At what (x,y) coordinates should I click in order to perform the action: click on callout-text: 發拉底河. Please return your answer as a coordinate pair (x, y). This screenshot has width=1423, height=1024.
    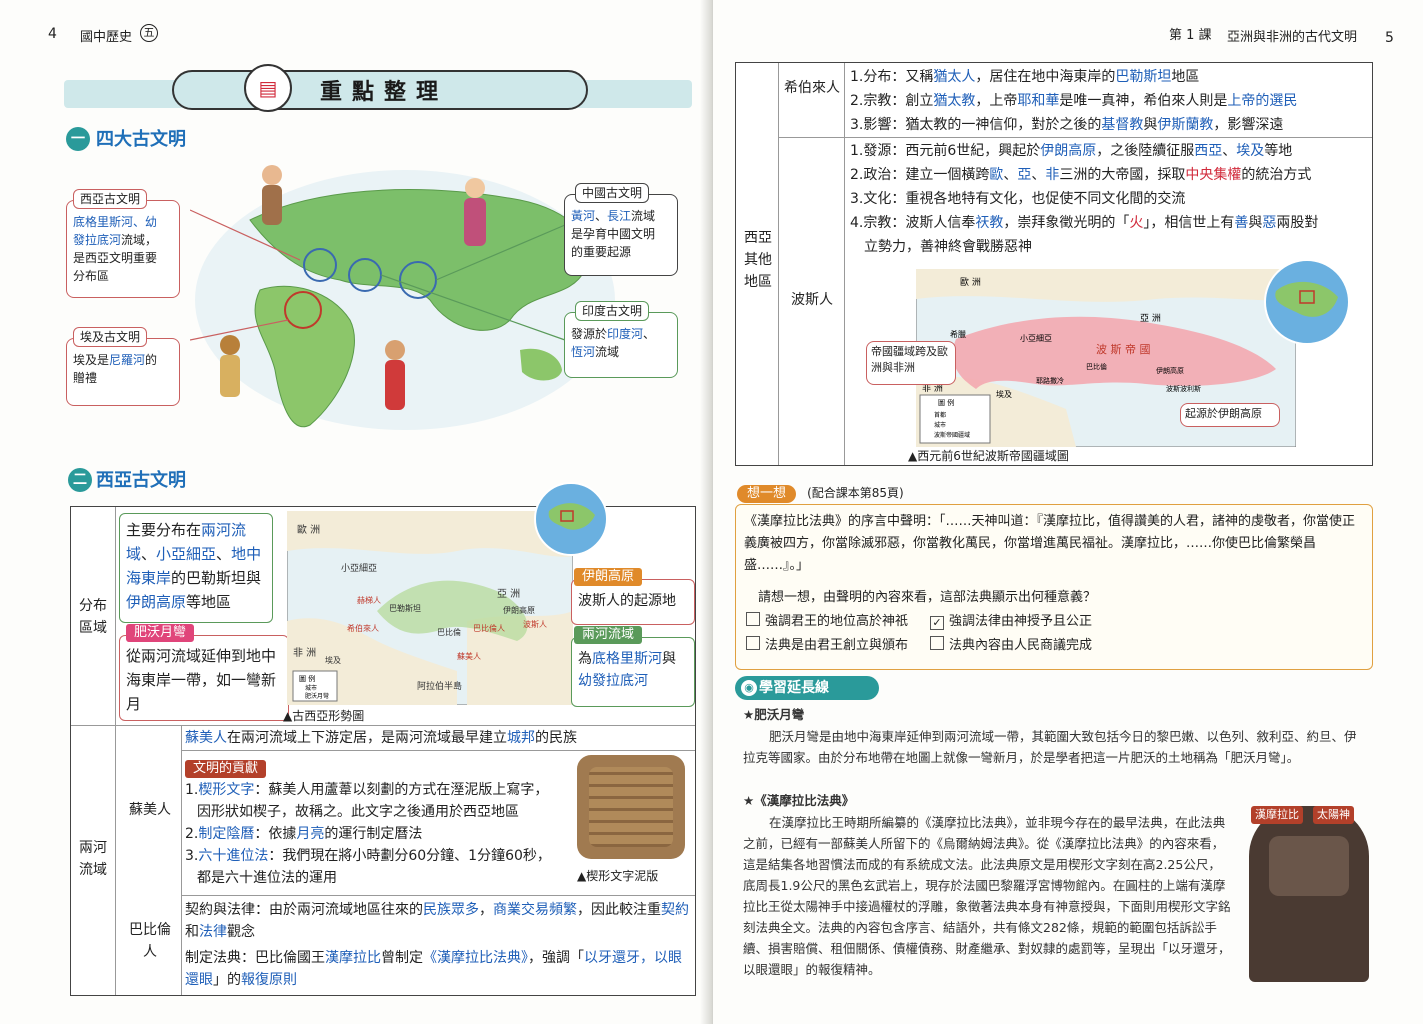
    Looking at the image, I should click on (97, 240).